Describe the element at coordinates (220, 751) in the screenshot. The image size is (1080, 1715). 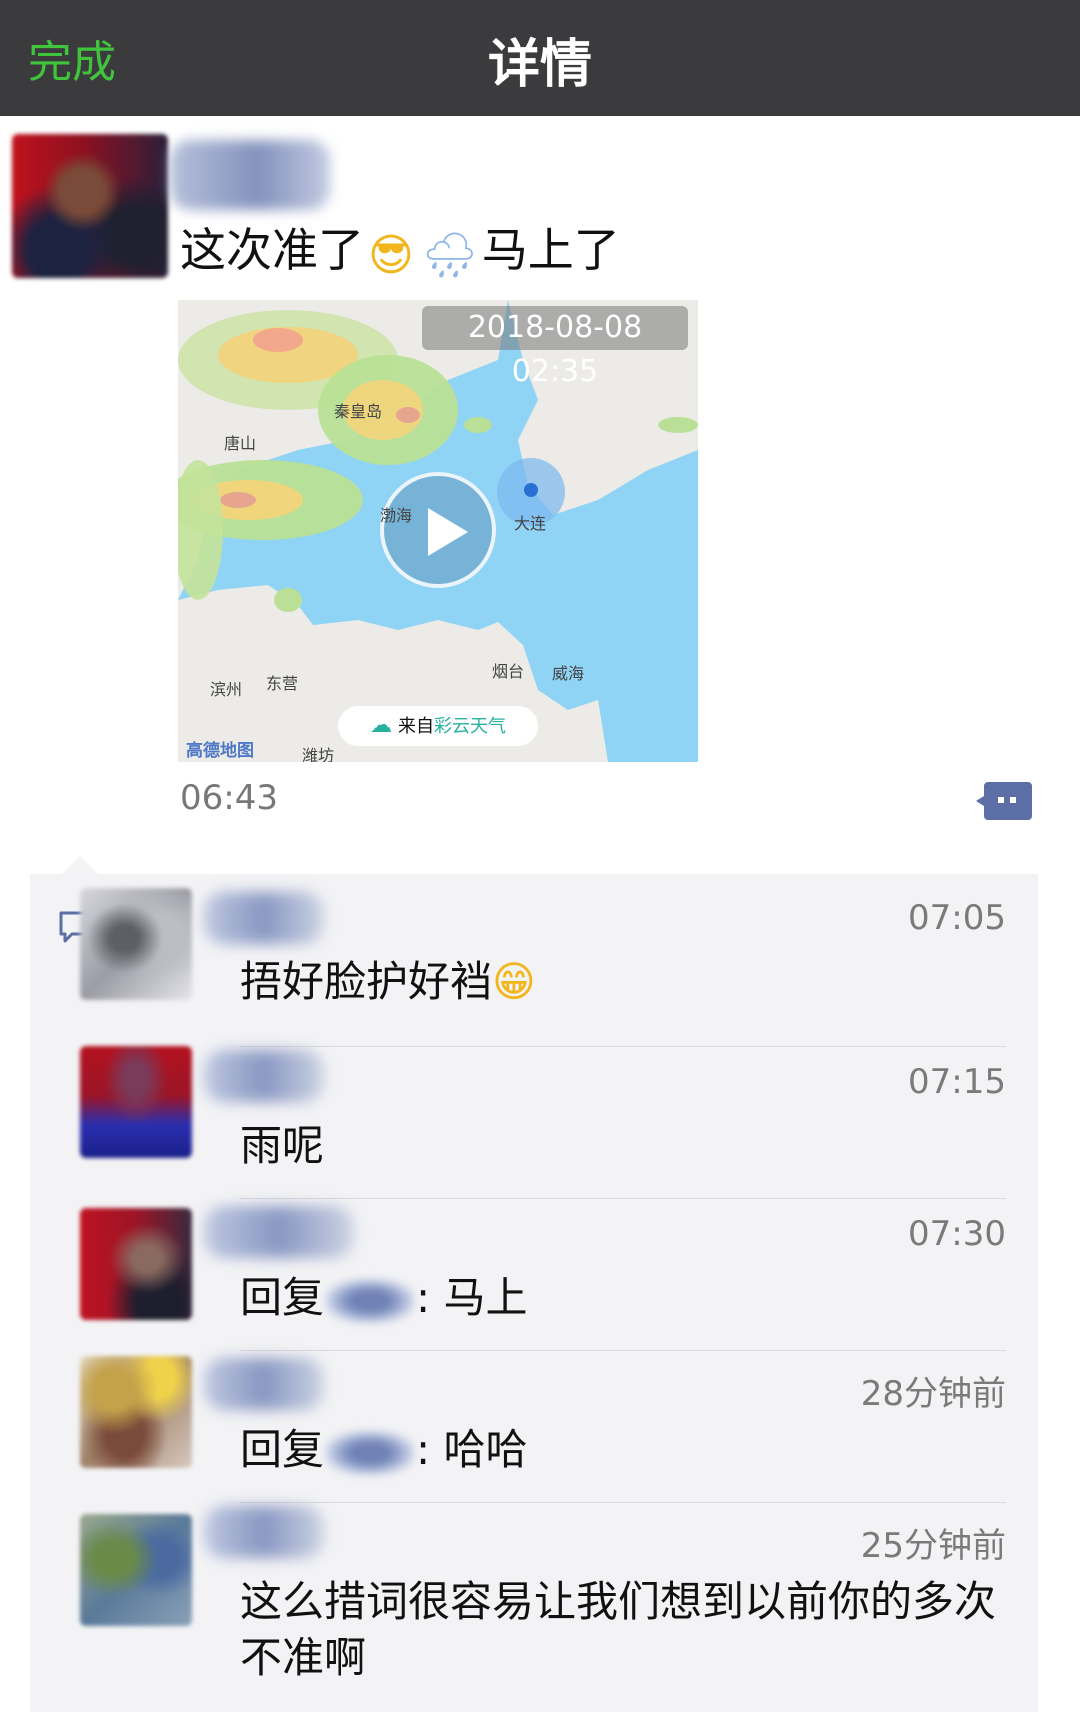
I see `map-provider-logo: 高德地图` at that location.